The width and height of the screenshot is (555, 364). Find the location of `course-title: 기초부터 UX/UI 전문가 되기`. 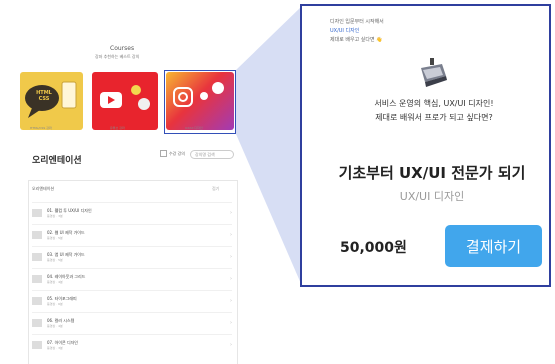

course-title: 기초부터 UX/UI 전문가 되기 is located at coordinates (432, 173).